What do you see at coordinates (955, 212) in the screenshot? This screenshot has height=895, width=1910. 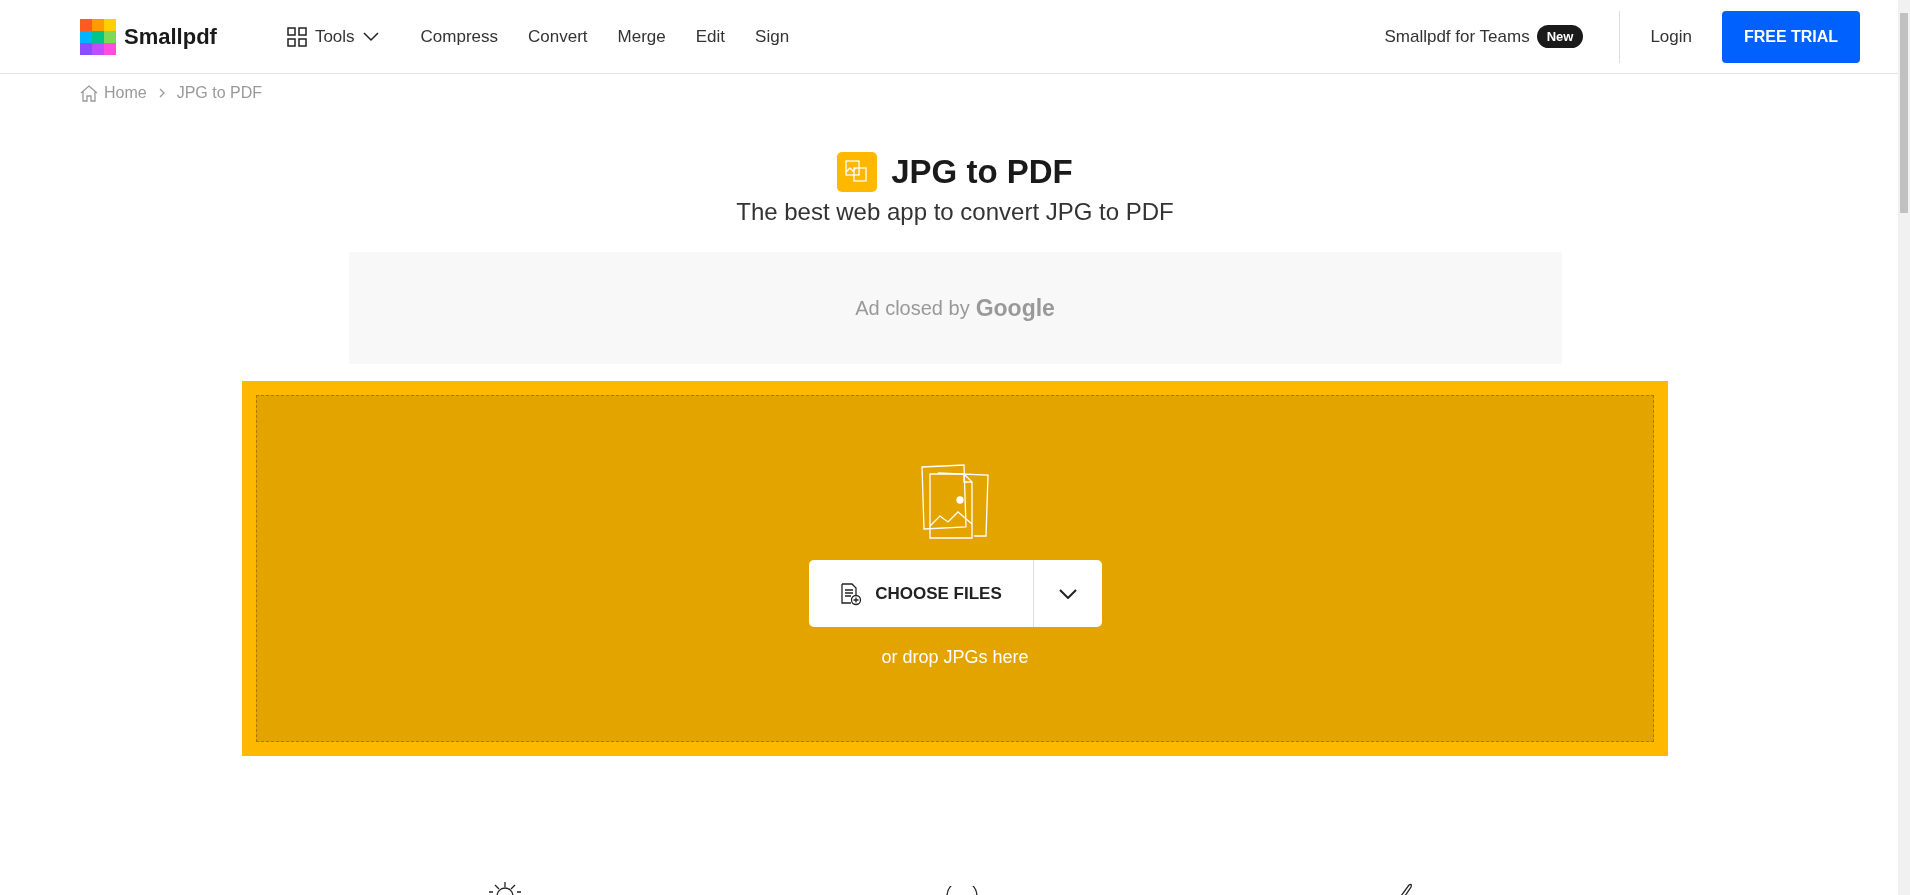 I see `page-subtitle: The best web app to convert JPG to PDF` at bounding box center [955, 212].